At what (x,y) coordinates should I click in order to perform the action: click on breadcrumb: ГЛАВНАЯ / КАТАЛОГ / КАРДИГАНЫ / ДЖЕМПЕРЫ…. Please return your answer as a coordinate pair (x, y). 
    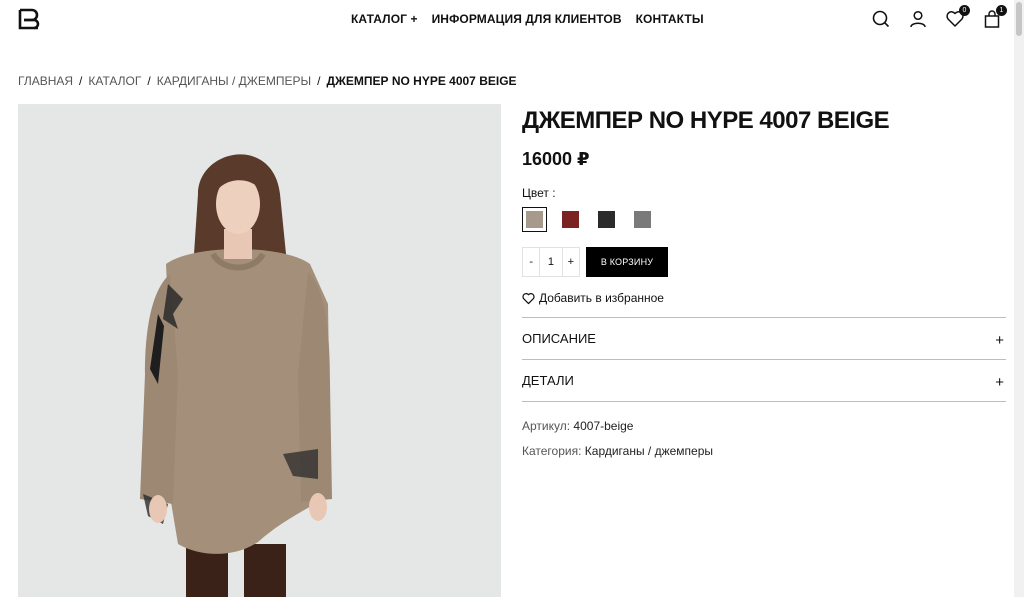
    Looking at the image, I should click on (267, 81).